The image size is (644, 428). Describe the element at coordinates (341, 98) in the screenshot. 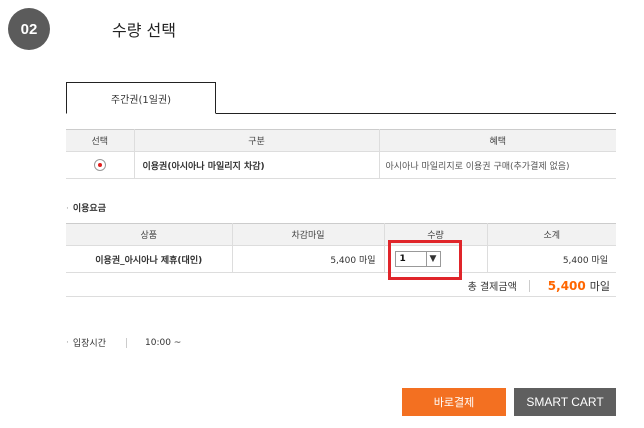

I see `ticket-tabs: 주간권(1일권)` at that location.